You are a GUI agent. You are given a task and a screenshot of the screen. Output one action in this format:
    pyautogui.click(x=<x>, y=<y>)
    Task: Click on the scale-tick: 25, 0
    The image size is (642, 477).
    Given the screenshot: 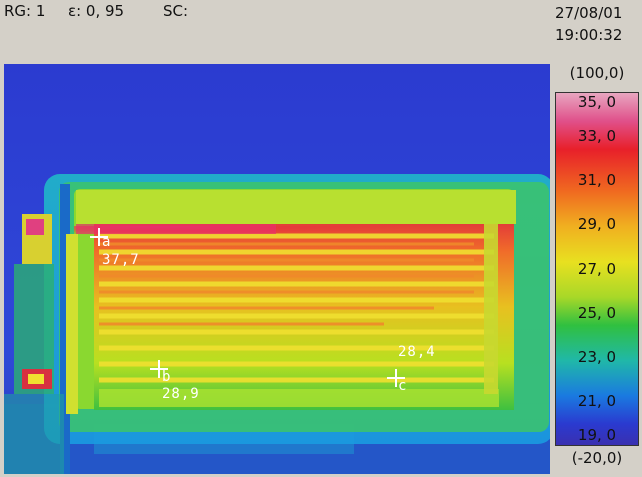 What is the action you would take?
    pyautogui.click(x=597, y=313)
    